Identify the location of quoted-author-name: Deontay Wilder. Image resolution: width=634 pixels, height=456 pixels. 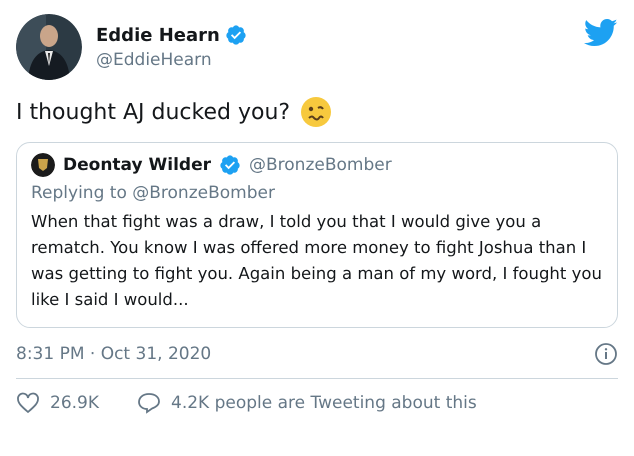
(137, 165).